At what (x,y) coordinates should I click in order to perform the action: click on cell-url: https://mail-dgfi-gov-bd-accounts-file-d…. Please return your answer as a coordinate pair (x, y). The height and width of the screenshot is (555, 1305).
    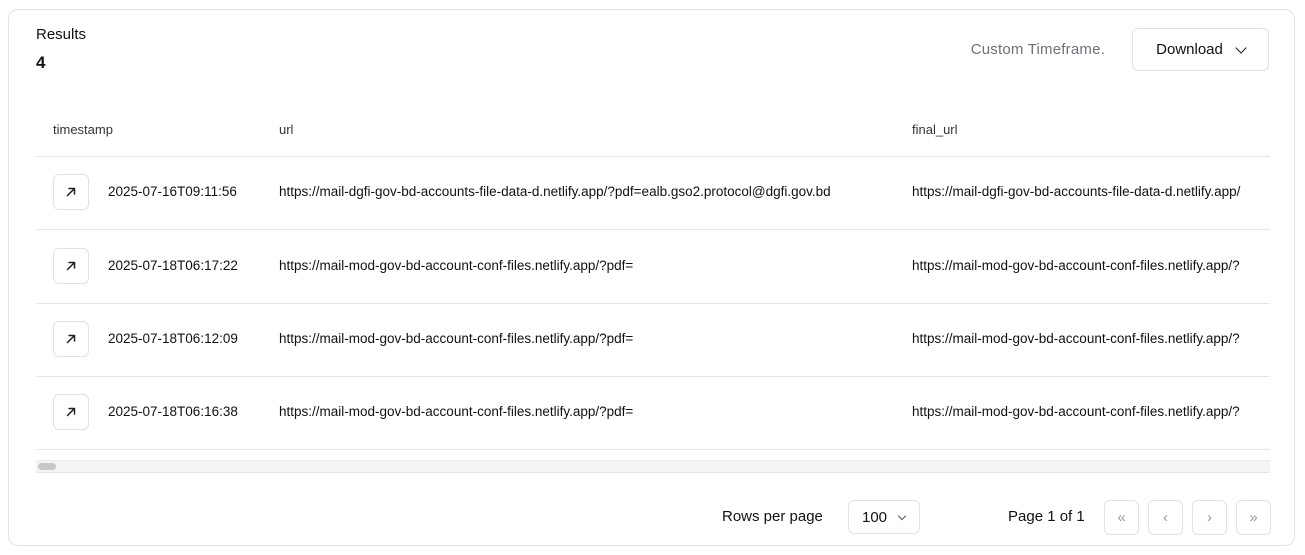
    Looking at the image, I should click on (555, 191).